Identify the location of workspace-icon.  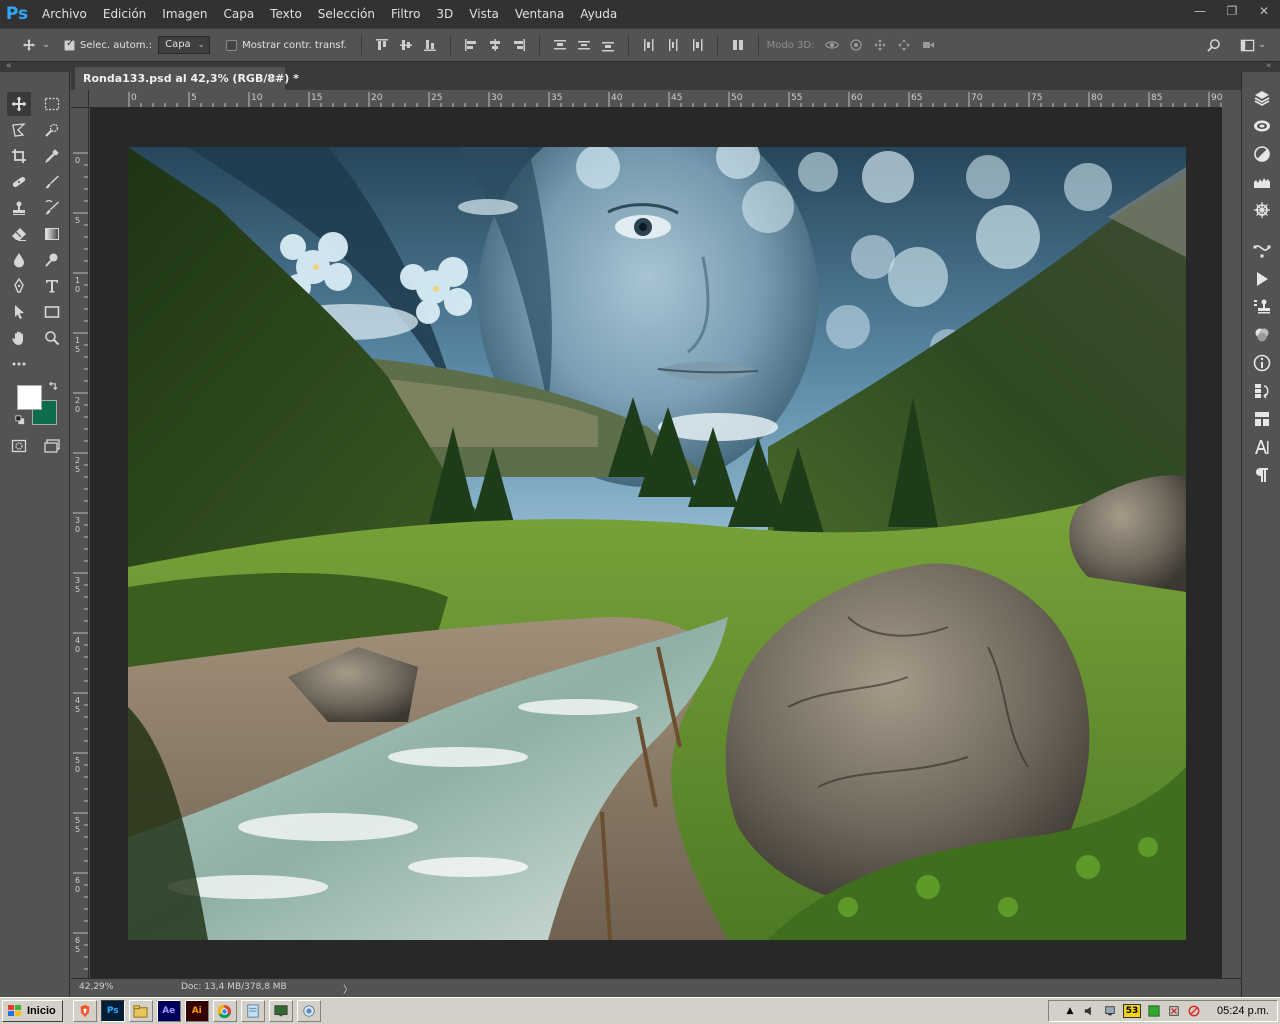
(1247, 45).